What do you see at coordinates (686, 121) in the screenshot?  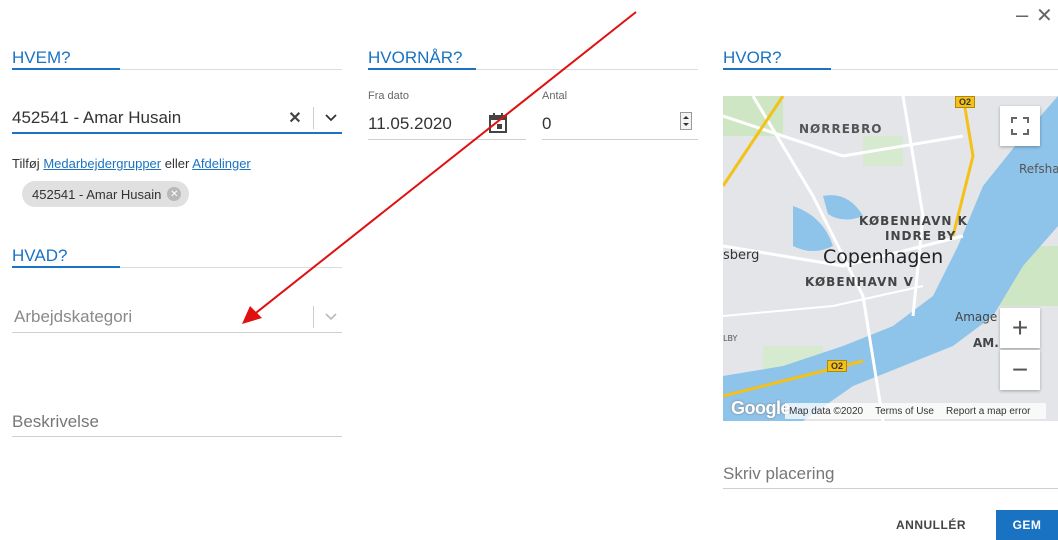 I see `amount-stepper` at bounding box center [686, 121].